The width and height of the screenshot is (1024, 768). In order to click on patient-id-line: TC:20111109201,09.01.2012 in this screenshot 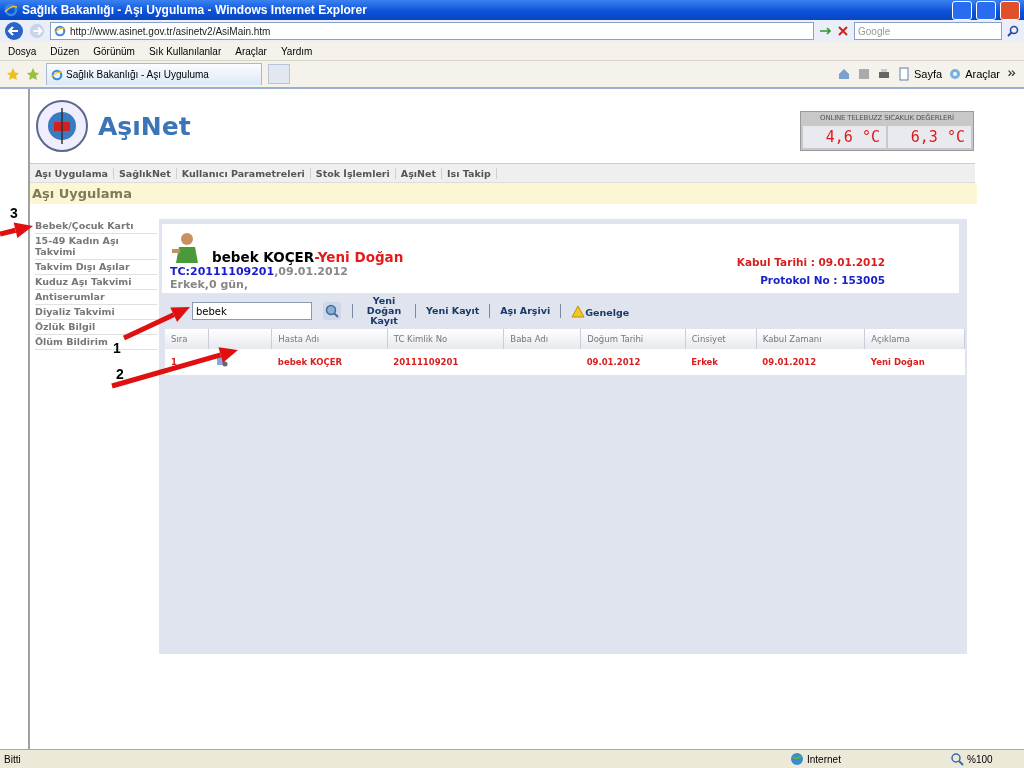, I will do `click(259, 271)`.